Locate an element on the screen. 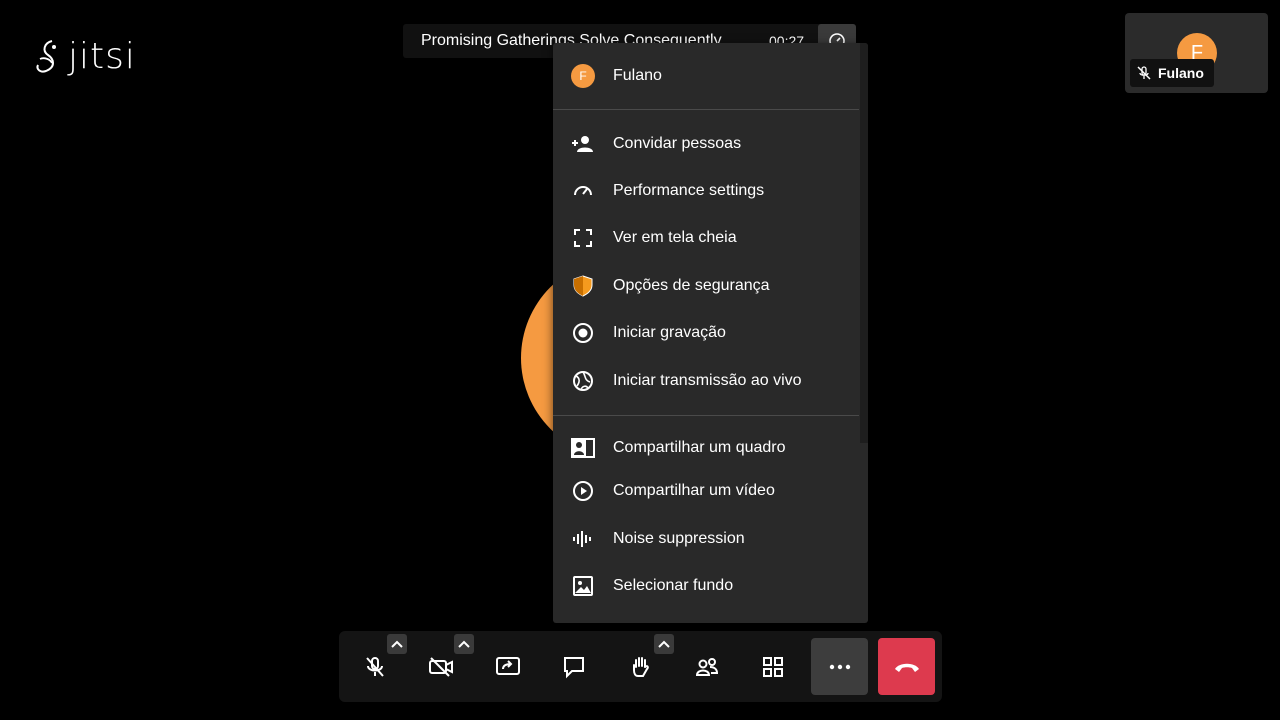  menu-profile: F Fulano is located at coordinates (706, 76).